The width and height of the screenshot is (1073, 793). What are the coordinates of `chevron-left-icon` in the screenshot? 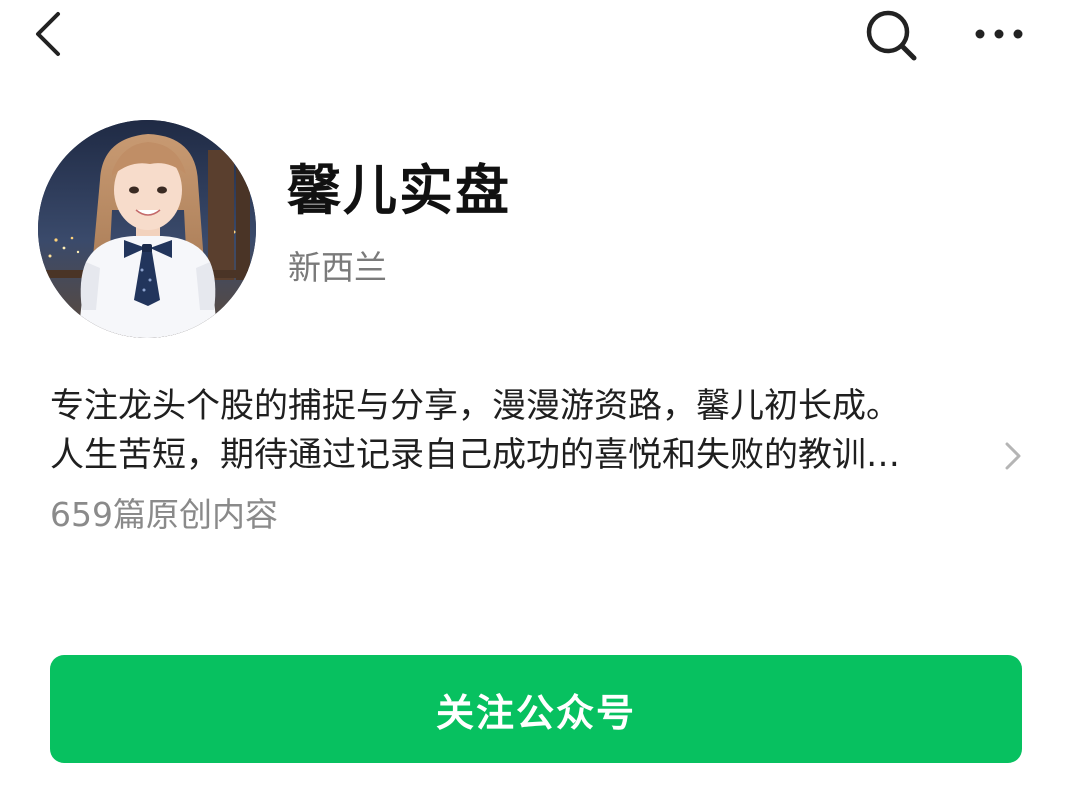 It's located at (48, 34).